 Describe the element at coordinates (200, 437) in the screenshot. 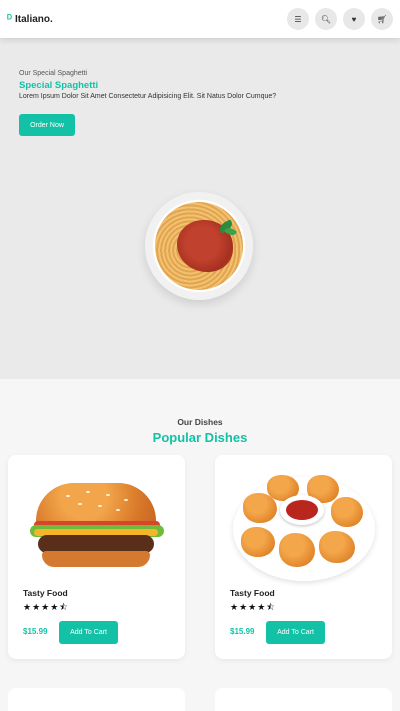

I see `dishes-title: Popular Dishes` at that location.